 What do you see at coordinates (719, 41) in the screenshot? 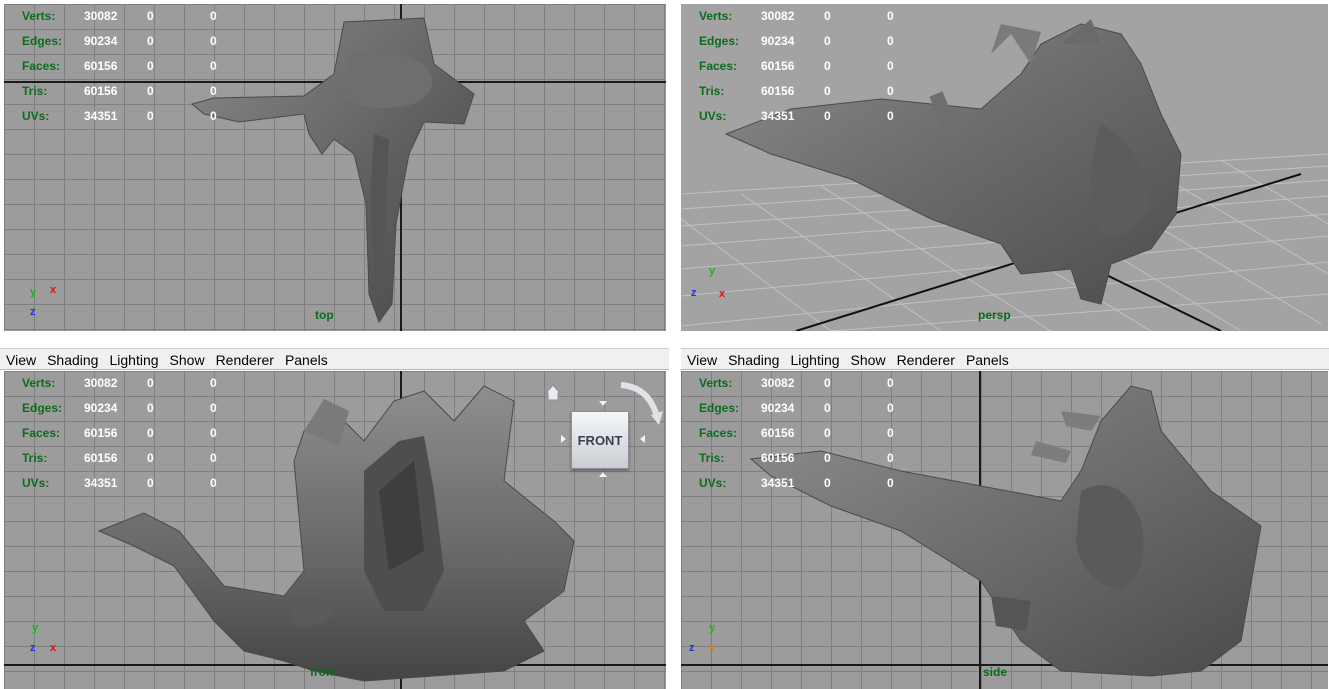
I see `hud-label: Edges:` at bounding box center [719, 41].